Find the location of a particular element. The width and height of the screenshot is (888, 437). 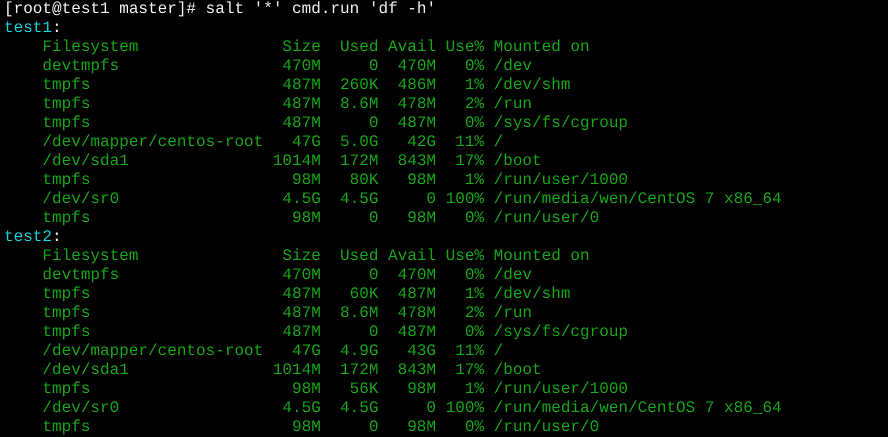

host-name: test1 is located at coordinates (28, 28).